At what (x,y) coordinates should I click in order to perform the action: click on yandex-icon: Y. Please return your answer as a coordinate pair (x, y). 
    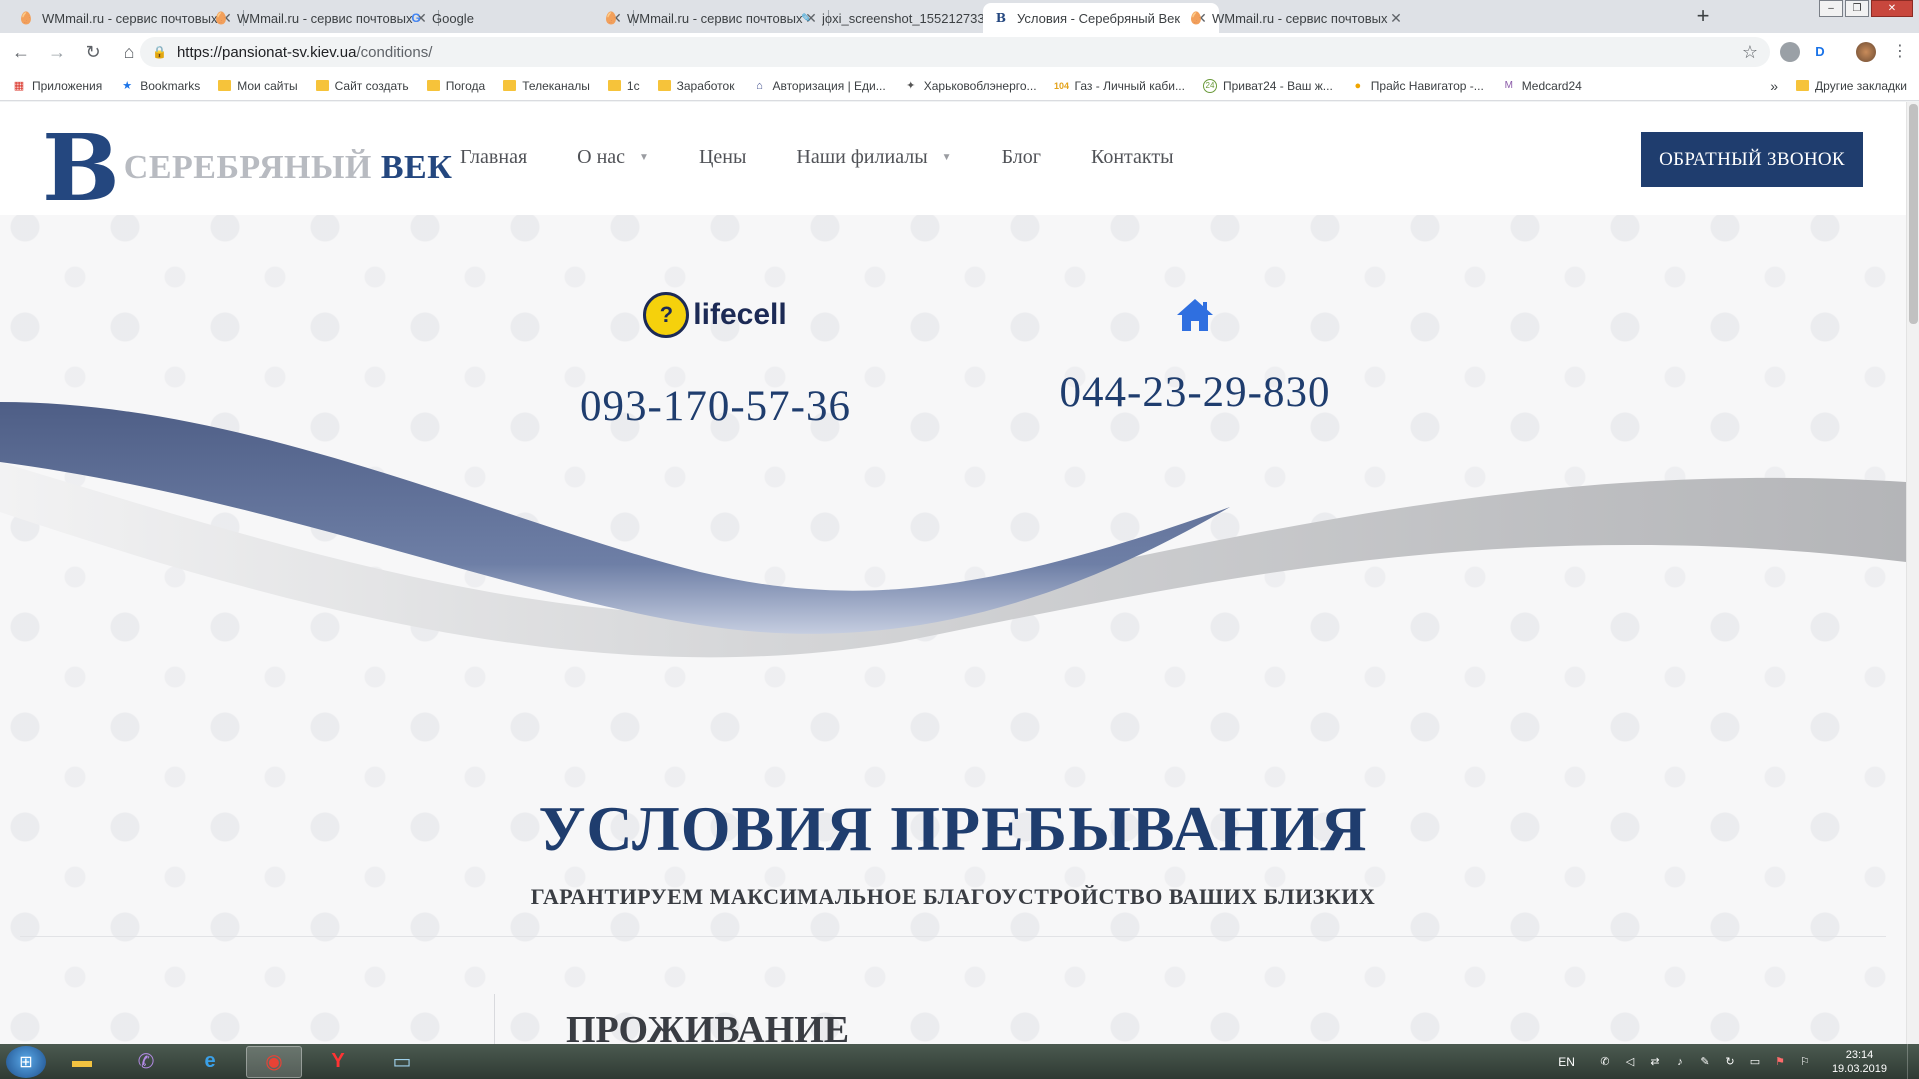
    Looking at the image, I should click on (338, 1062).